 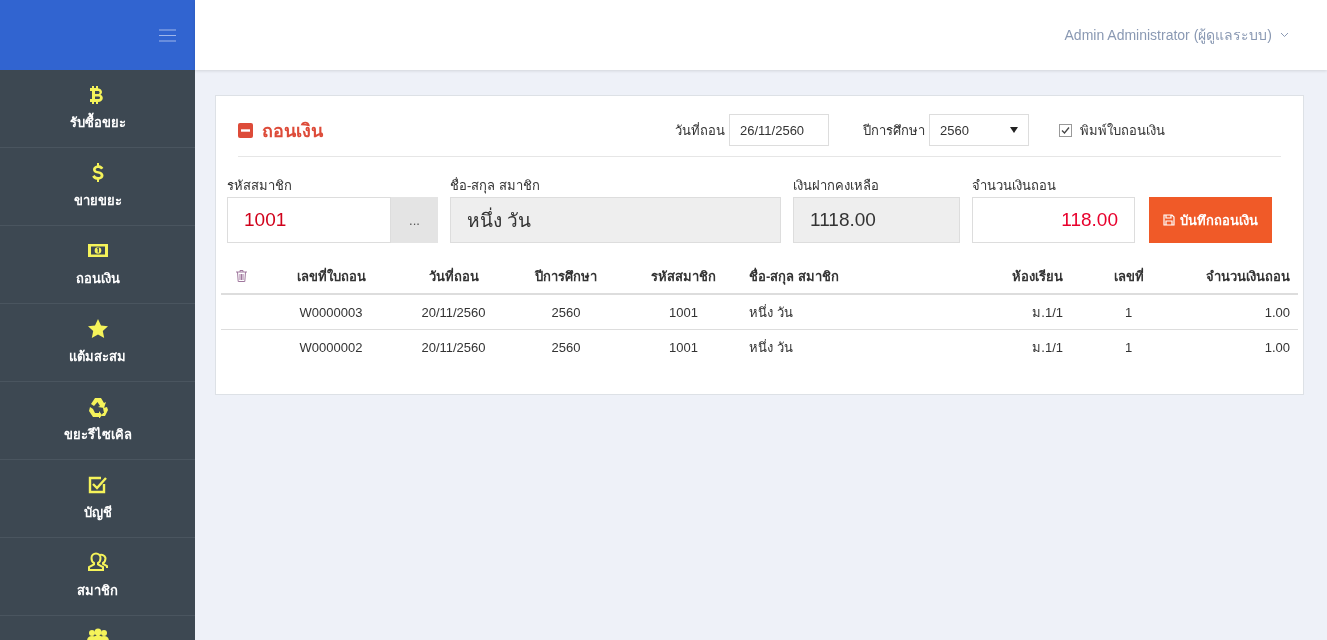 I want to click on readonly-field: หนึ่ง วัน, so click(x=615, y=220).